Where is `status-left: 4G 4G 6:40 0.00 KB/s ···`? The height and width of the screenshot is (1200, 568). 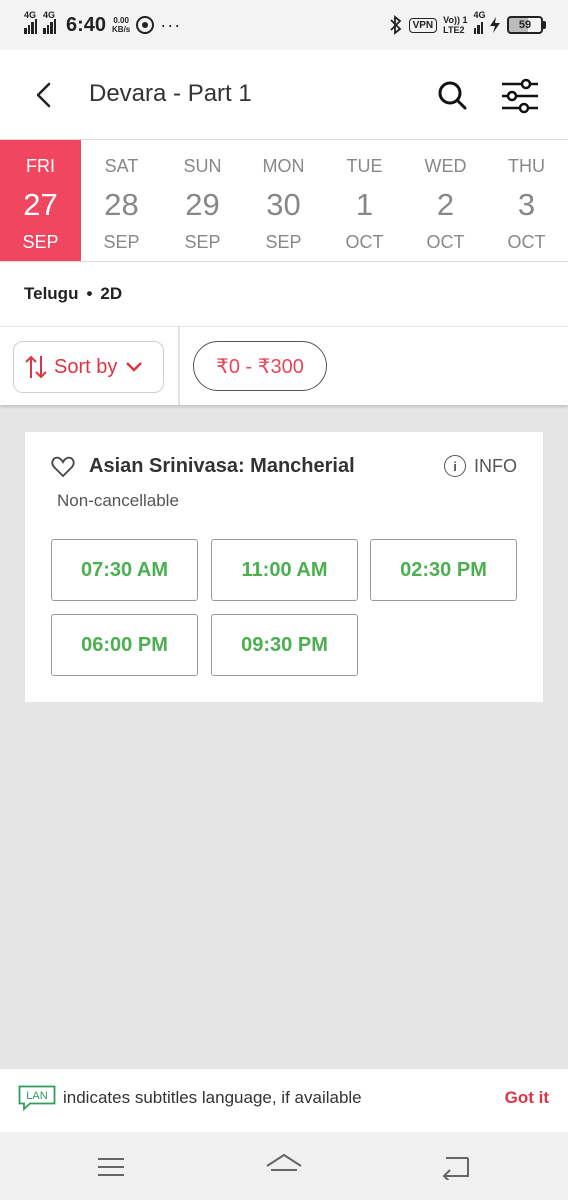 status-left: 4G 4G 6:40 0.00 KB/s ··· is located at coordinates (103, 23).